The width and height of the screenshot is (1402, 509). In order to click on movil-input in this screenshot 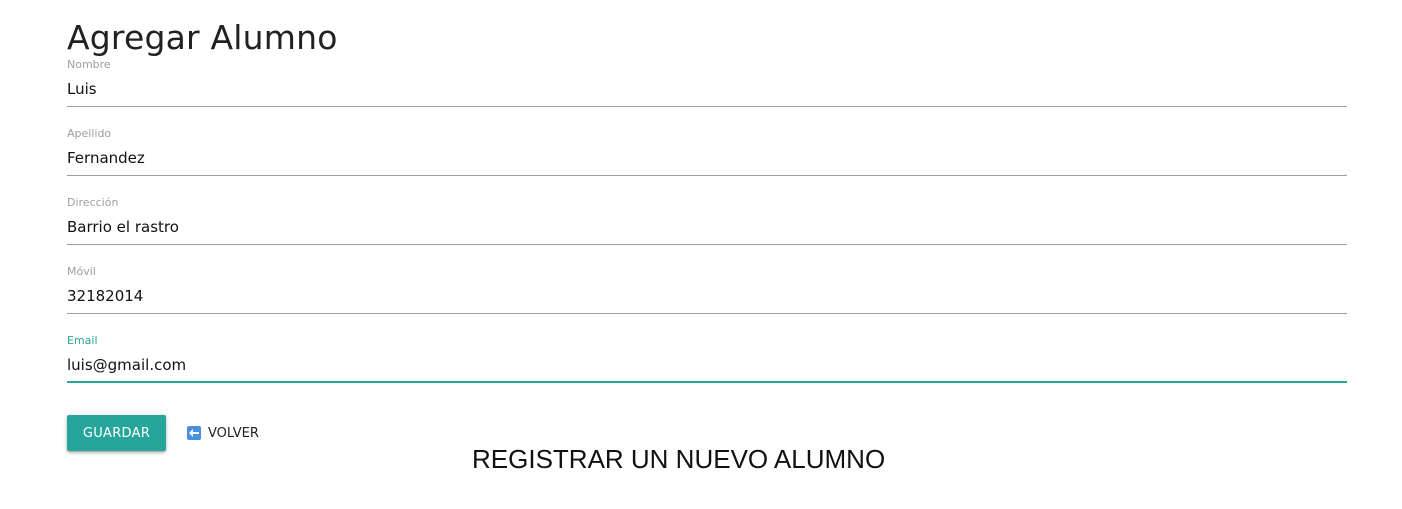, I will do `click(707, 296)`.